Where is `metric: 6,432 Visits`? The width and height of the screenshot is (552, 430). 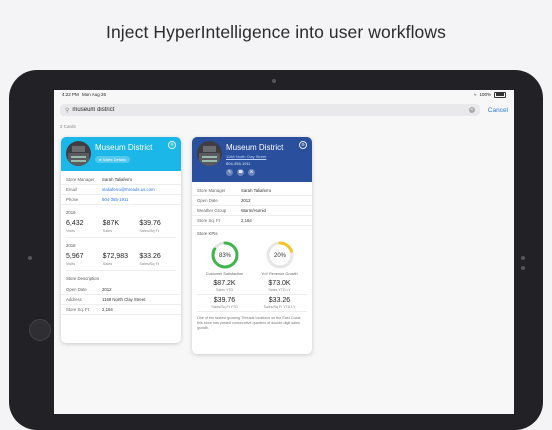
metric: 6,432 Visits is located at coordinates (84, 226).